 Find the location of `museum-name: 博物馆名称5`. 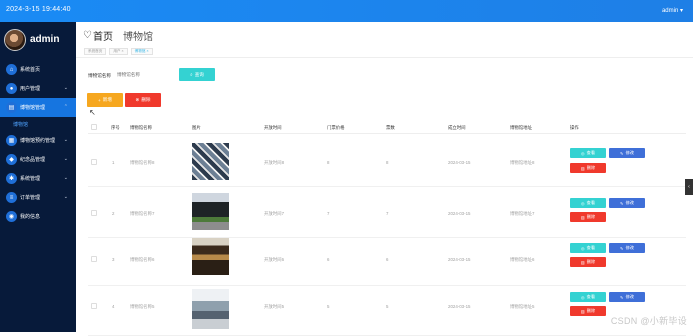

museum-name: 博物馆名称5 is located at coordinates (142, 306).